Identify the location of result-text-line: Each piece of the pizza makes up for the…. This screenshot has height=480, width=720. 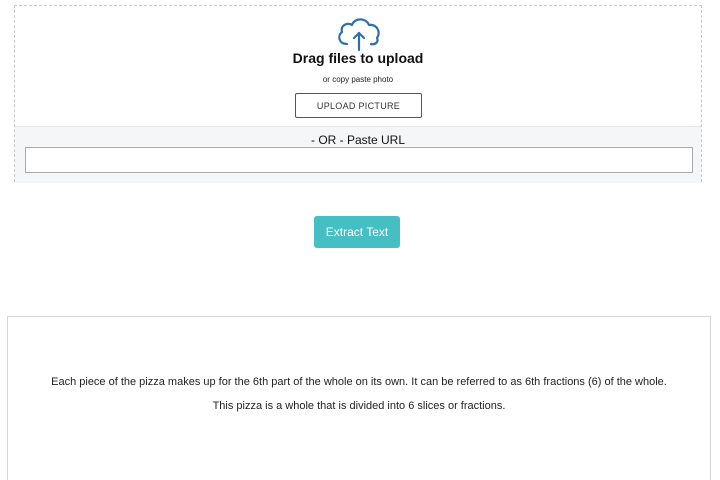
(359, 382).